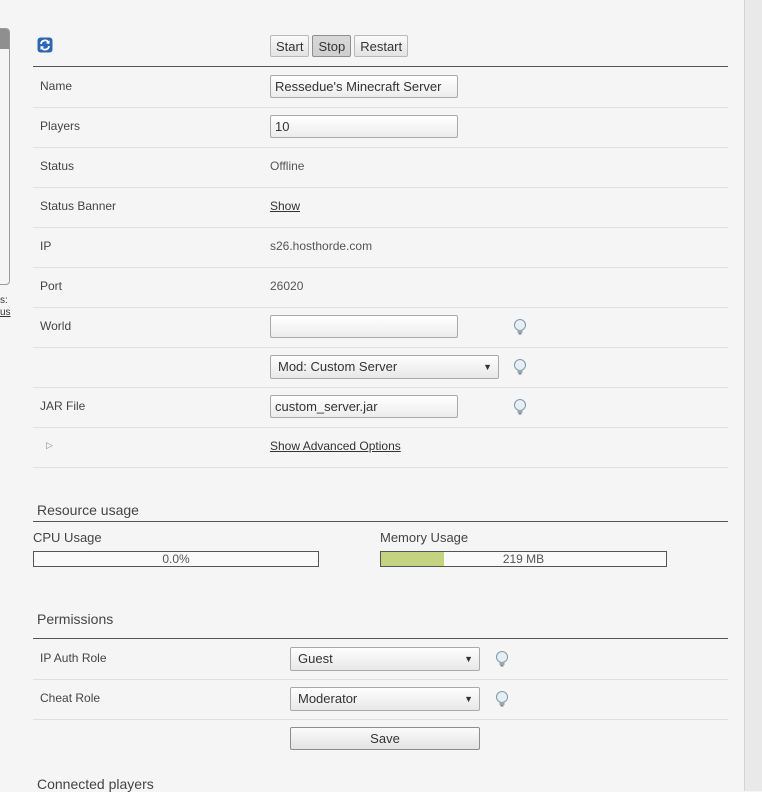  I want to click on power-button-group: Start Stop Restart, so click(339, 46).